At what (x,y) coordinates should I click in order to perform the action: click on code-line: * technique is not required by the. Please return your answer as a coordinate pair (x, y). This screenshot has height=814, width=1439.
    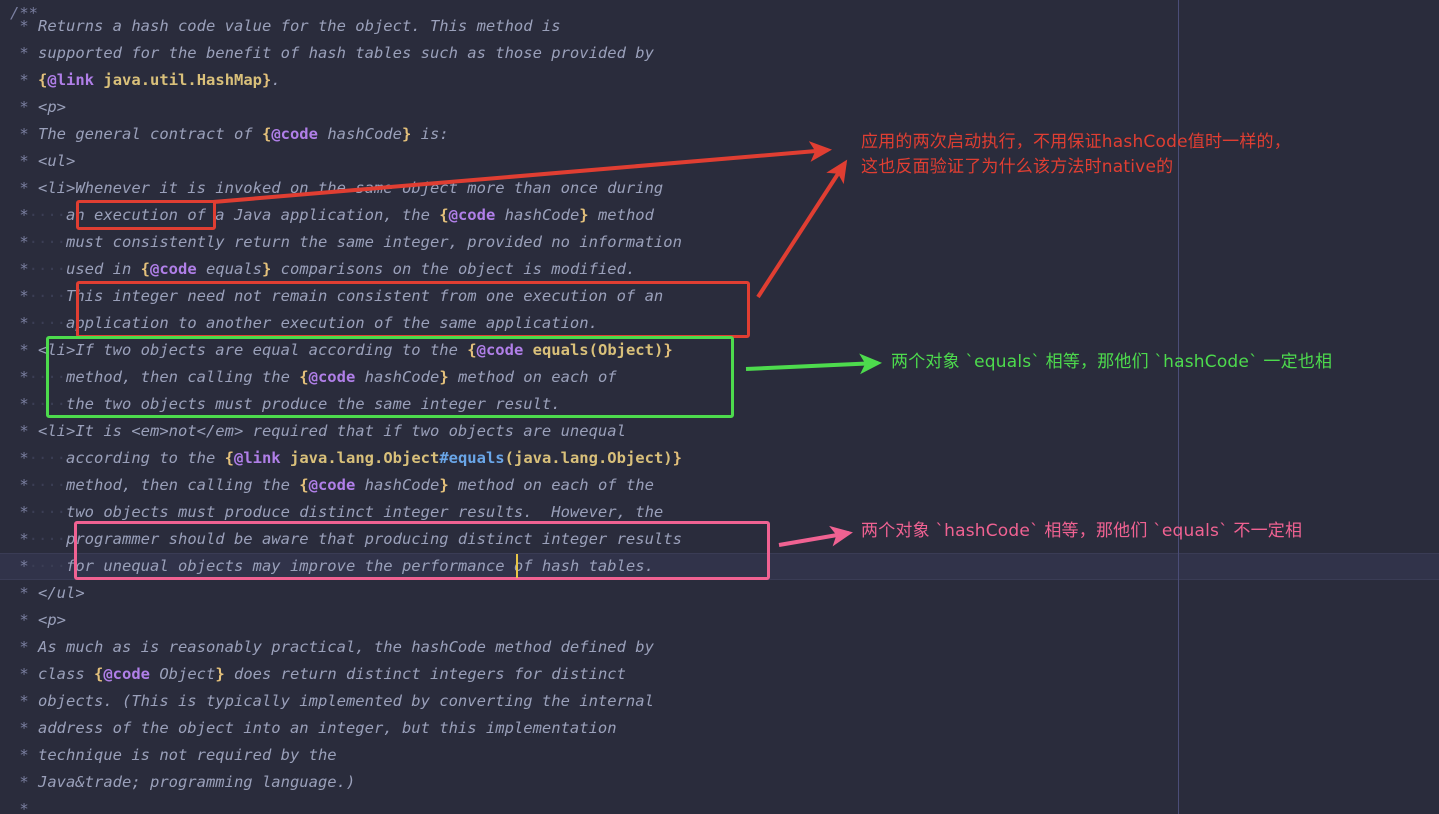
    Looking at the image, I should click on (168, 755).